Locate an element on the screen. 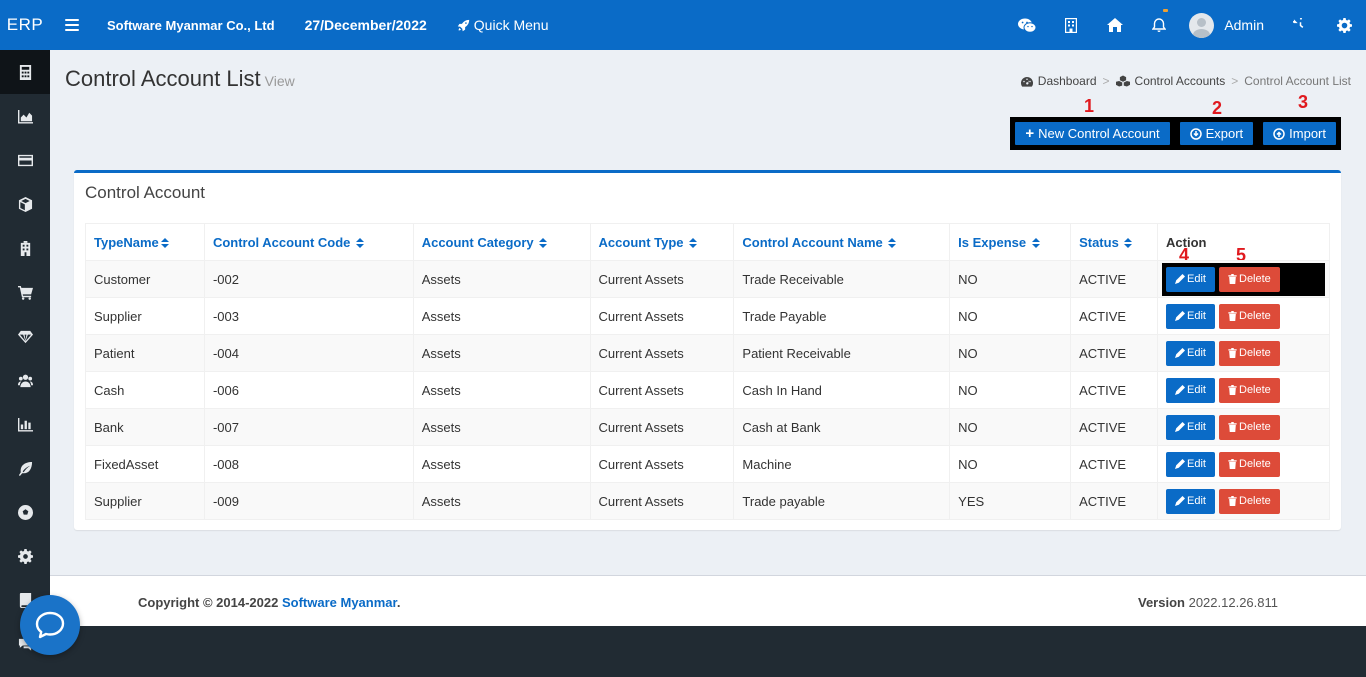 The width and height of the screenshot is (1366, 677). sidebar-item-hospital is located at coordinates (25, 248).